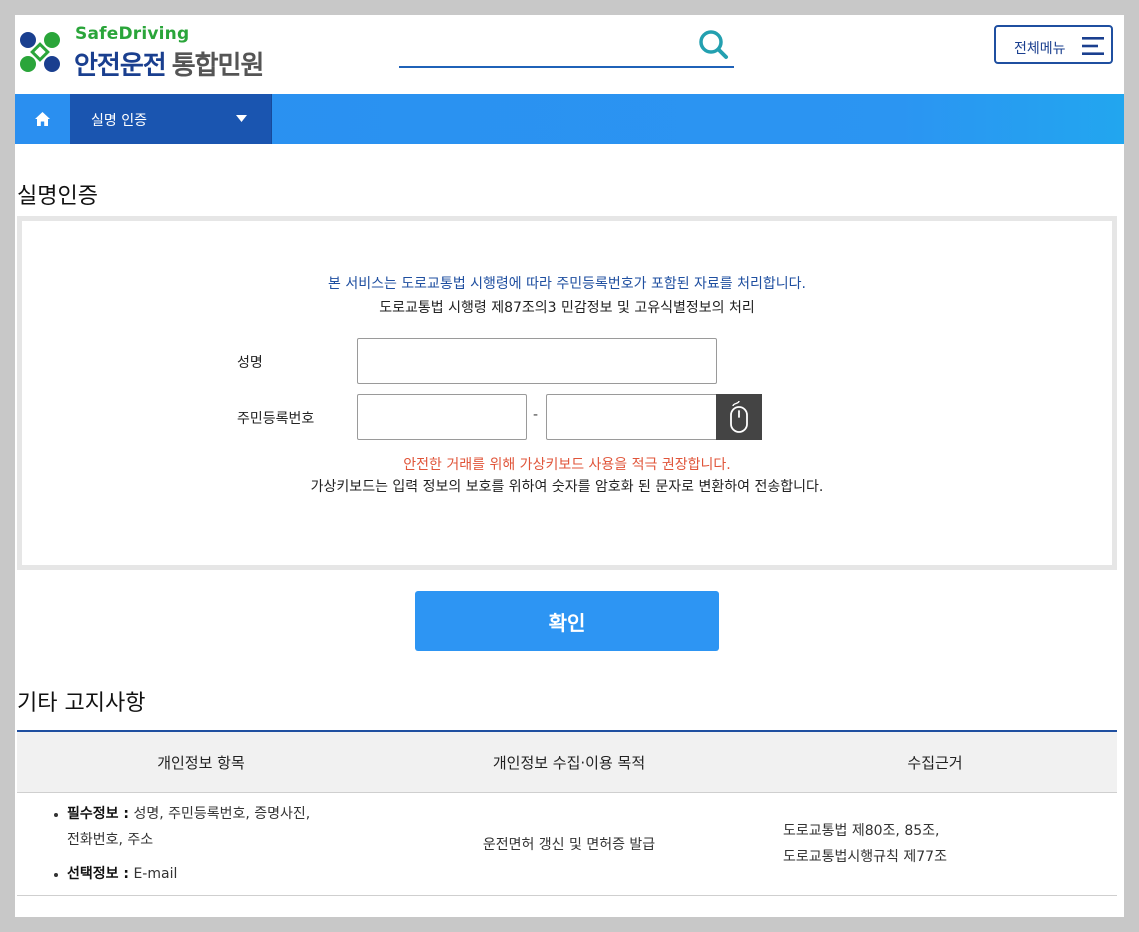 Image resolution: width=1139 pixels, height=932 pixels. What do you see at coordinates (569, 119) in the screenshot?
I see `navigation-bar: 실명 인증` at bounding box center [569, 119].